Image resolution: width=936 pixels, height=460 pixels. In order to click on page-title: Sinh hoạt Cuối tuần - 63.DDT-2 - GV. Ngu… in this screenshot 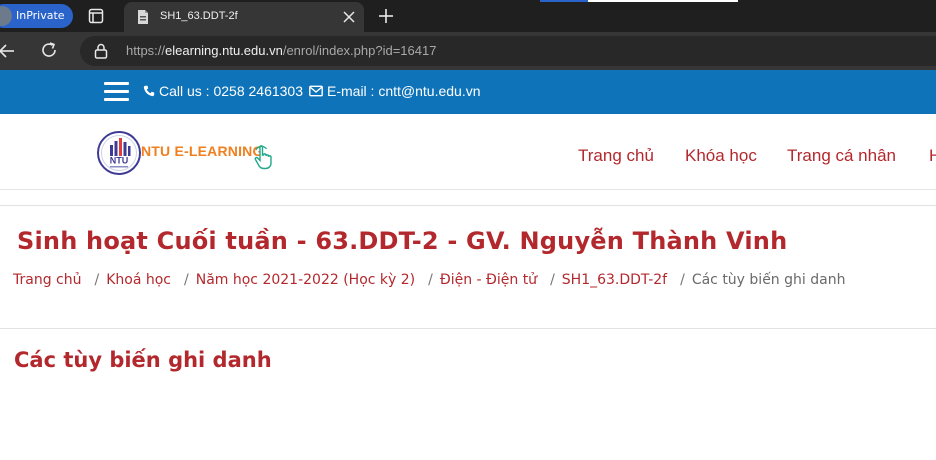, I will do `click(402, 241)`.